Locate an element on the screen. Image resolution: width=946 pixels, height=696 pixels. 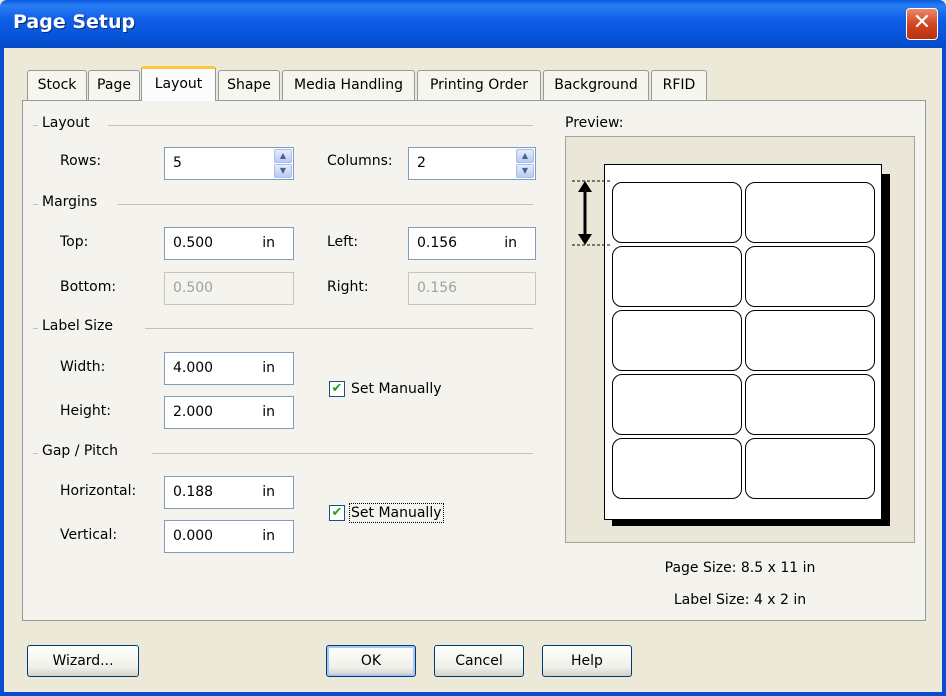
vertical-gap-field: 0.000 in is located at coordinates (229, 536).